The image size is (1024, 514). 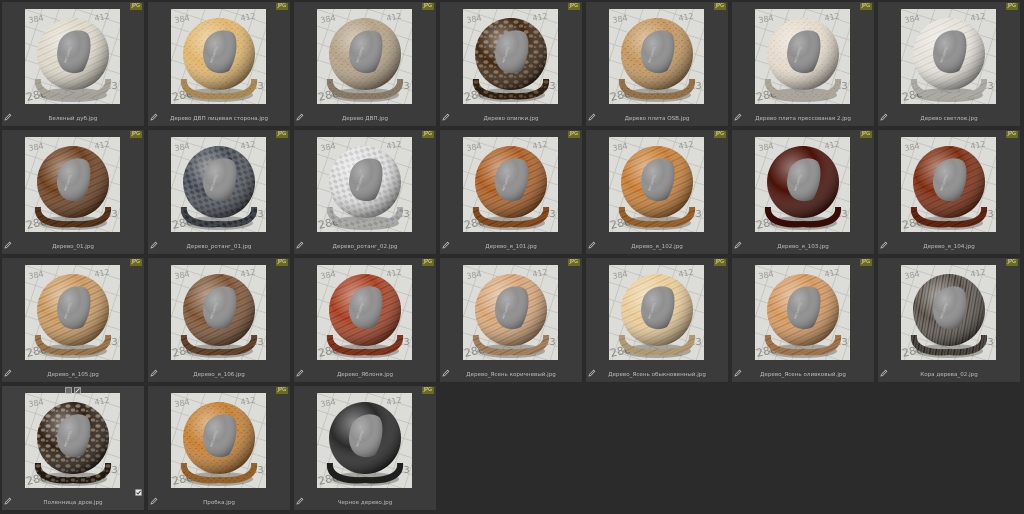 What do you see at coordinates (511, 375) in the screenshot?
I see `material-filename: Дерево_Ясень коричневый.jpg` at bounding box center [511, 375].